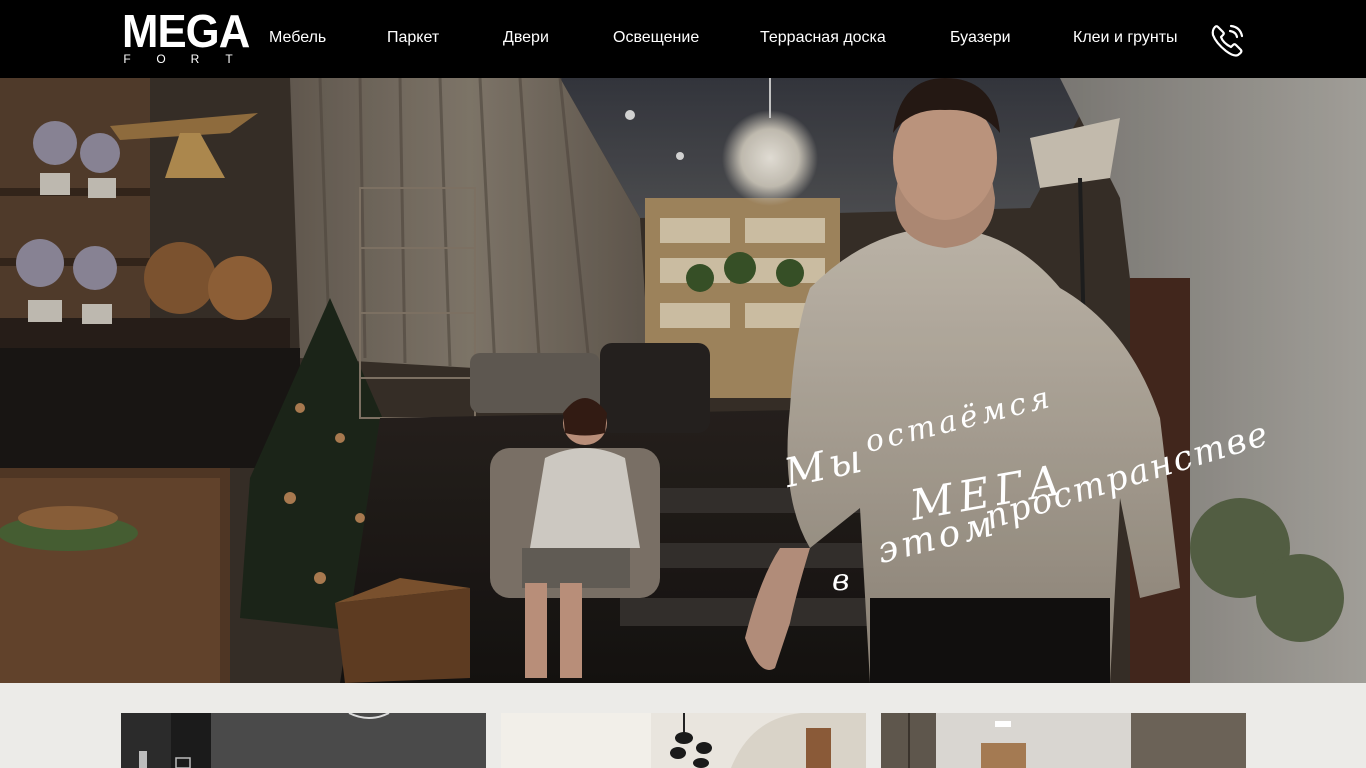 The height and width of the screenshot is (768, 1366). What do you see at coordinates (297, 38) in the screenshot?
I see `nav-item-furniture: Мебель` at bounding box center [297, 38].